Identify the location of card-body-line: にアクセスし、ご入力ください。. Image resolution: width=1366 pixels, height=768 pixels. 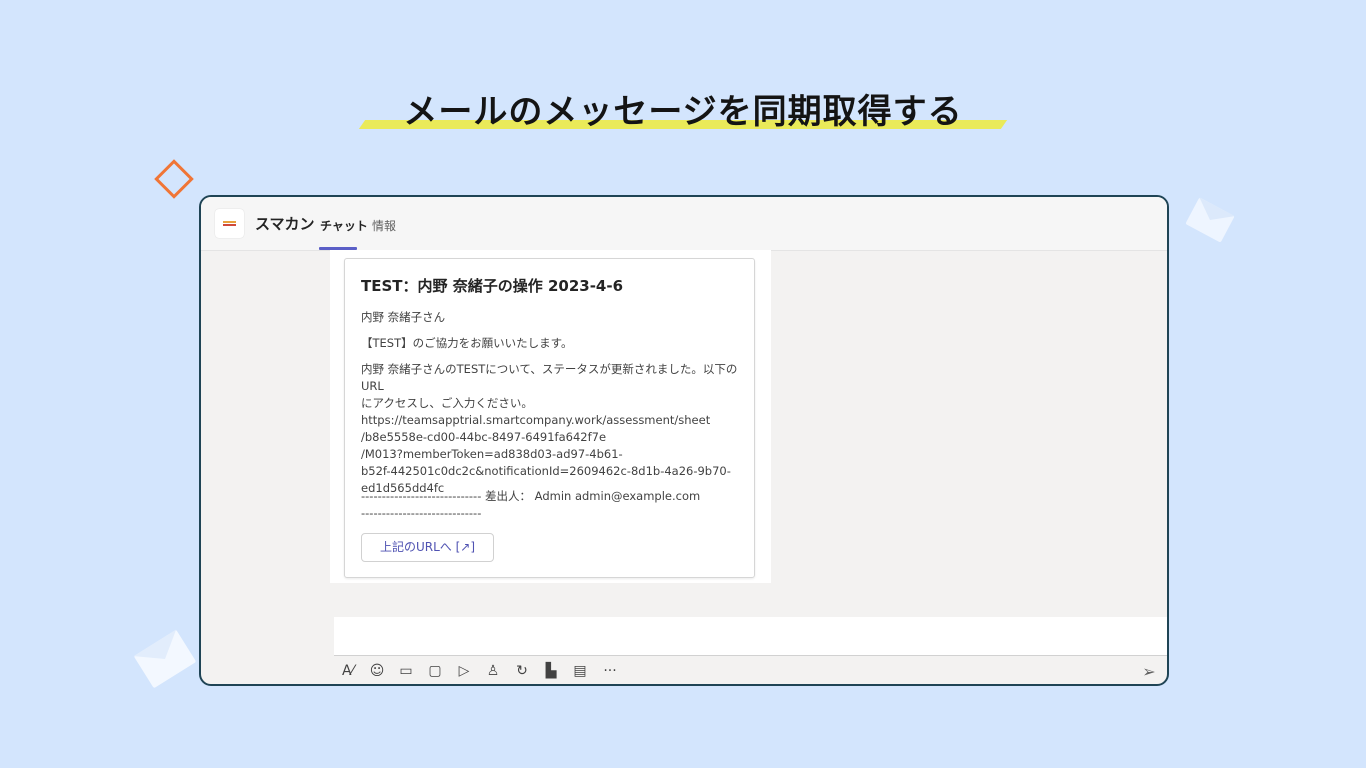
(447, 403).